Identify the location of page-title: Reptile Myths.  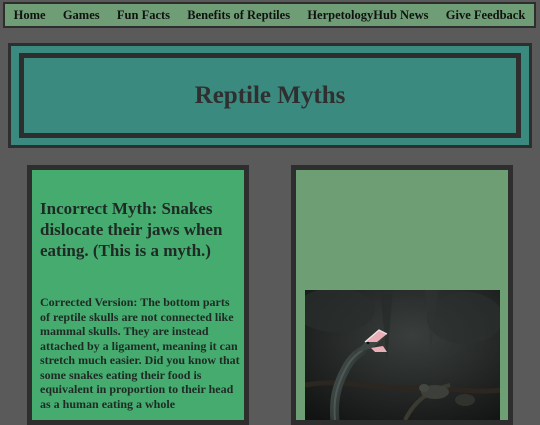
(270, 95).